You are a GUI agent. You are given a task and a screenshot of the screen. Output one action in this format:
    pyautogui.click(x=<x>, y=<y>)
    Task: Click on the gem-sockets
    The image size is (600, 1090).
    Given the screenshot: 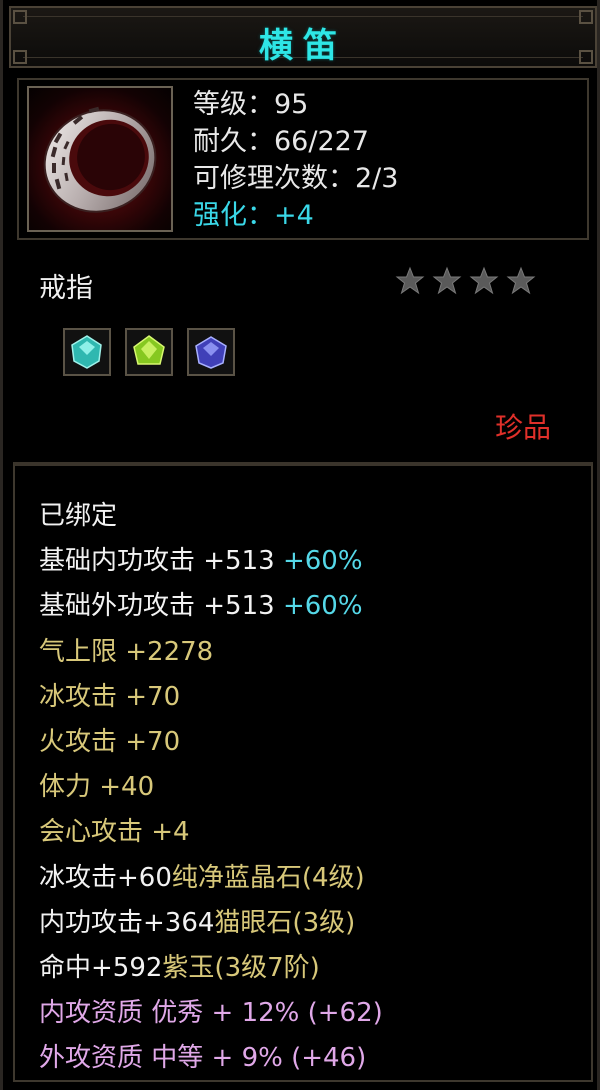 What is the action you would take?
    pyautogui.click(x=149, y=352)
    